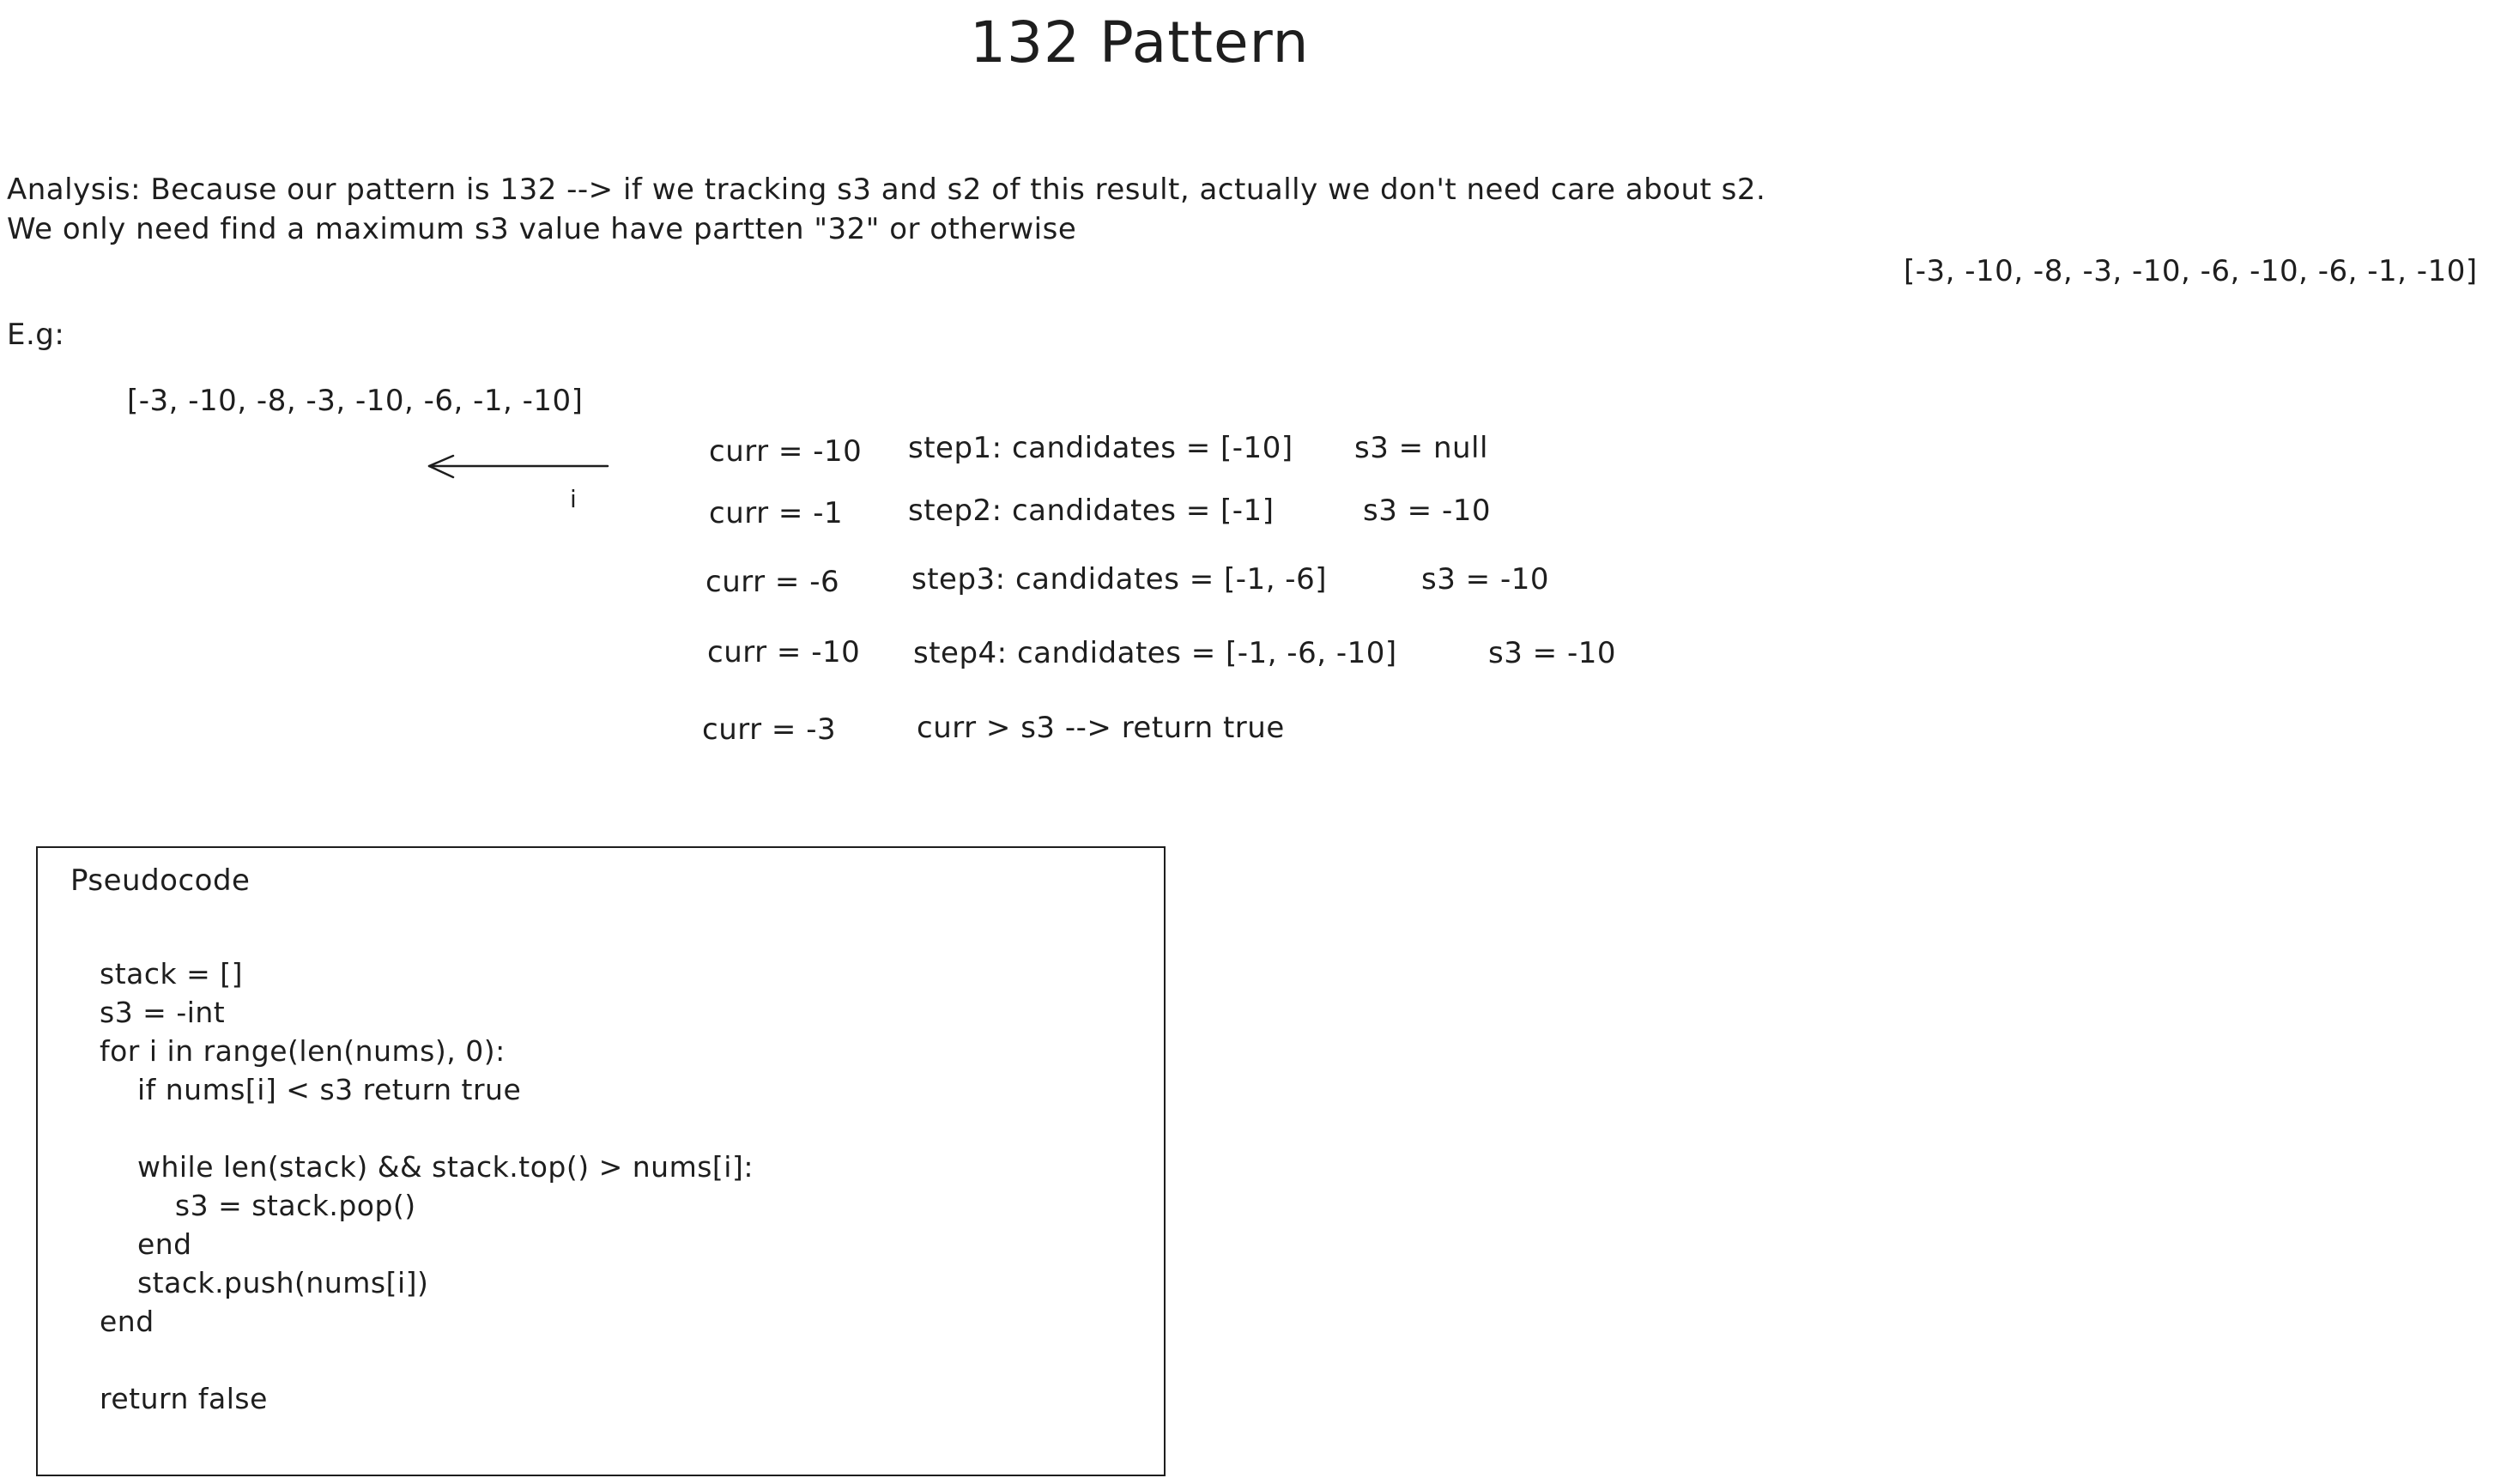 The width and height of the screenshot is (2513, 1484). What do you see at coordinates (303, 1051) in the screenshot?
I see `code-line: for i in range(len(nums), 0):` at bounding box center [303, 1051].